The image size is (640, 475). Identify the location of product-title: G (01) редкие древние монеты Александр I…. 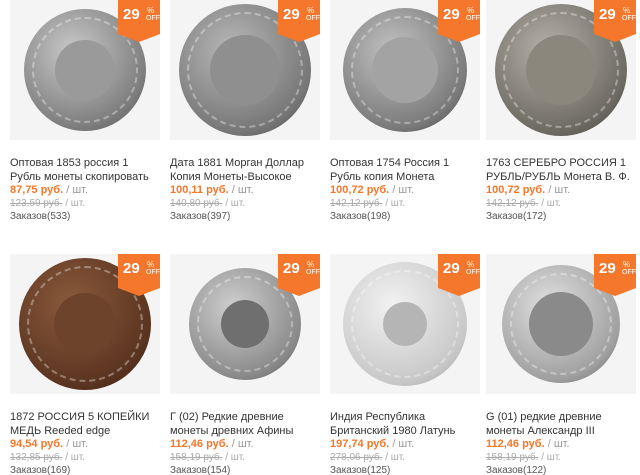
(561, 424).